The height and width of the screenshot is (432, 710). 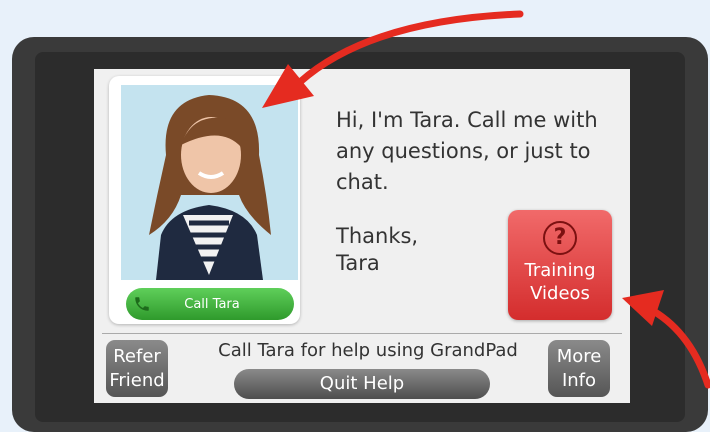 I want to click on arrow-to-photo, so click(x=393, y=59).